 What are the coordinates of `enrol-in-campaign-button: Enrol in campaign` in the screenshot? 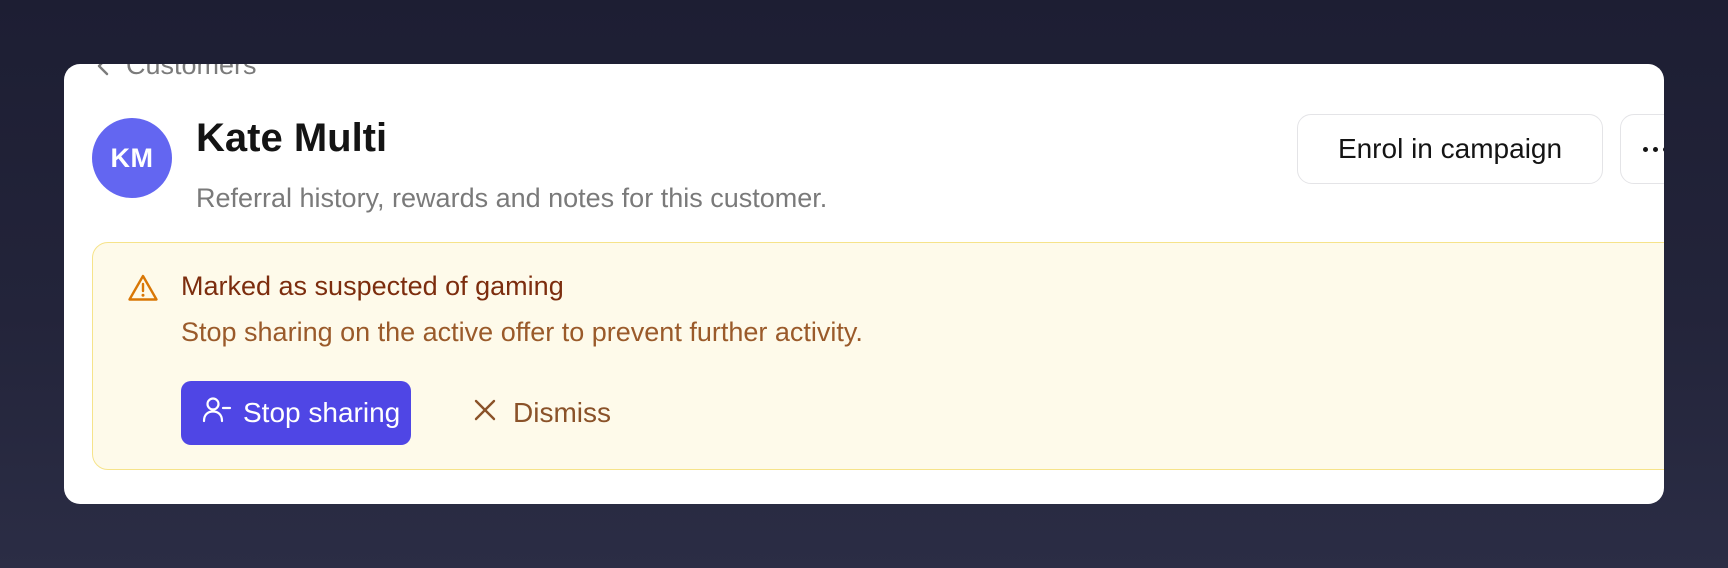 It's located at (1450, 149).